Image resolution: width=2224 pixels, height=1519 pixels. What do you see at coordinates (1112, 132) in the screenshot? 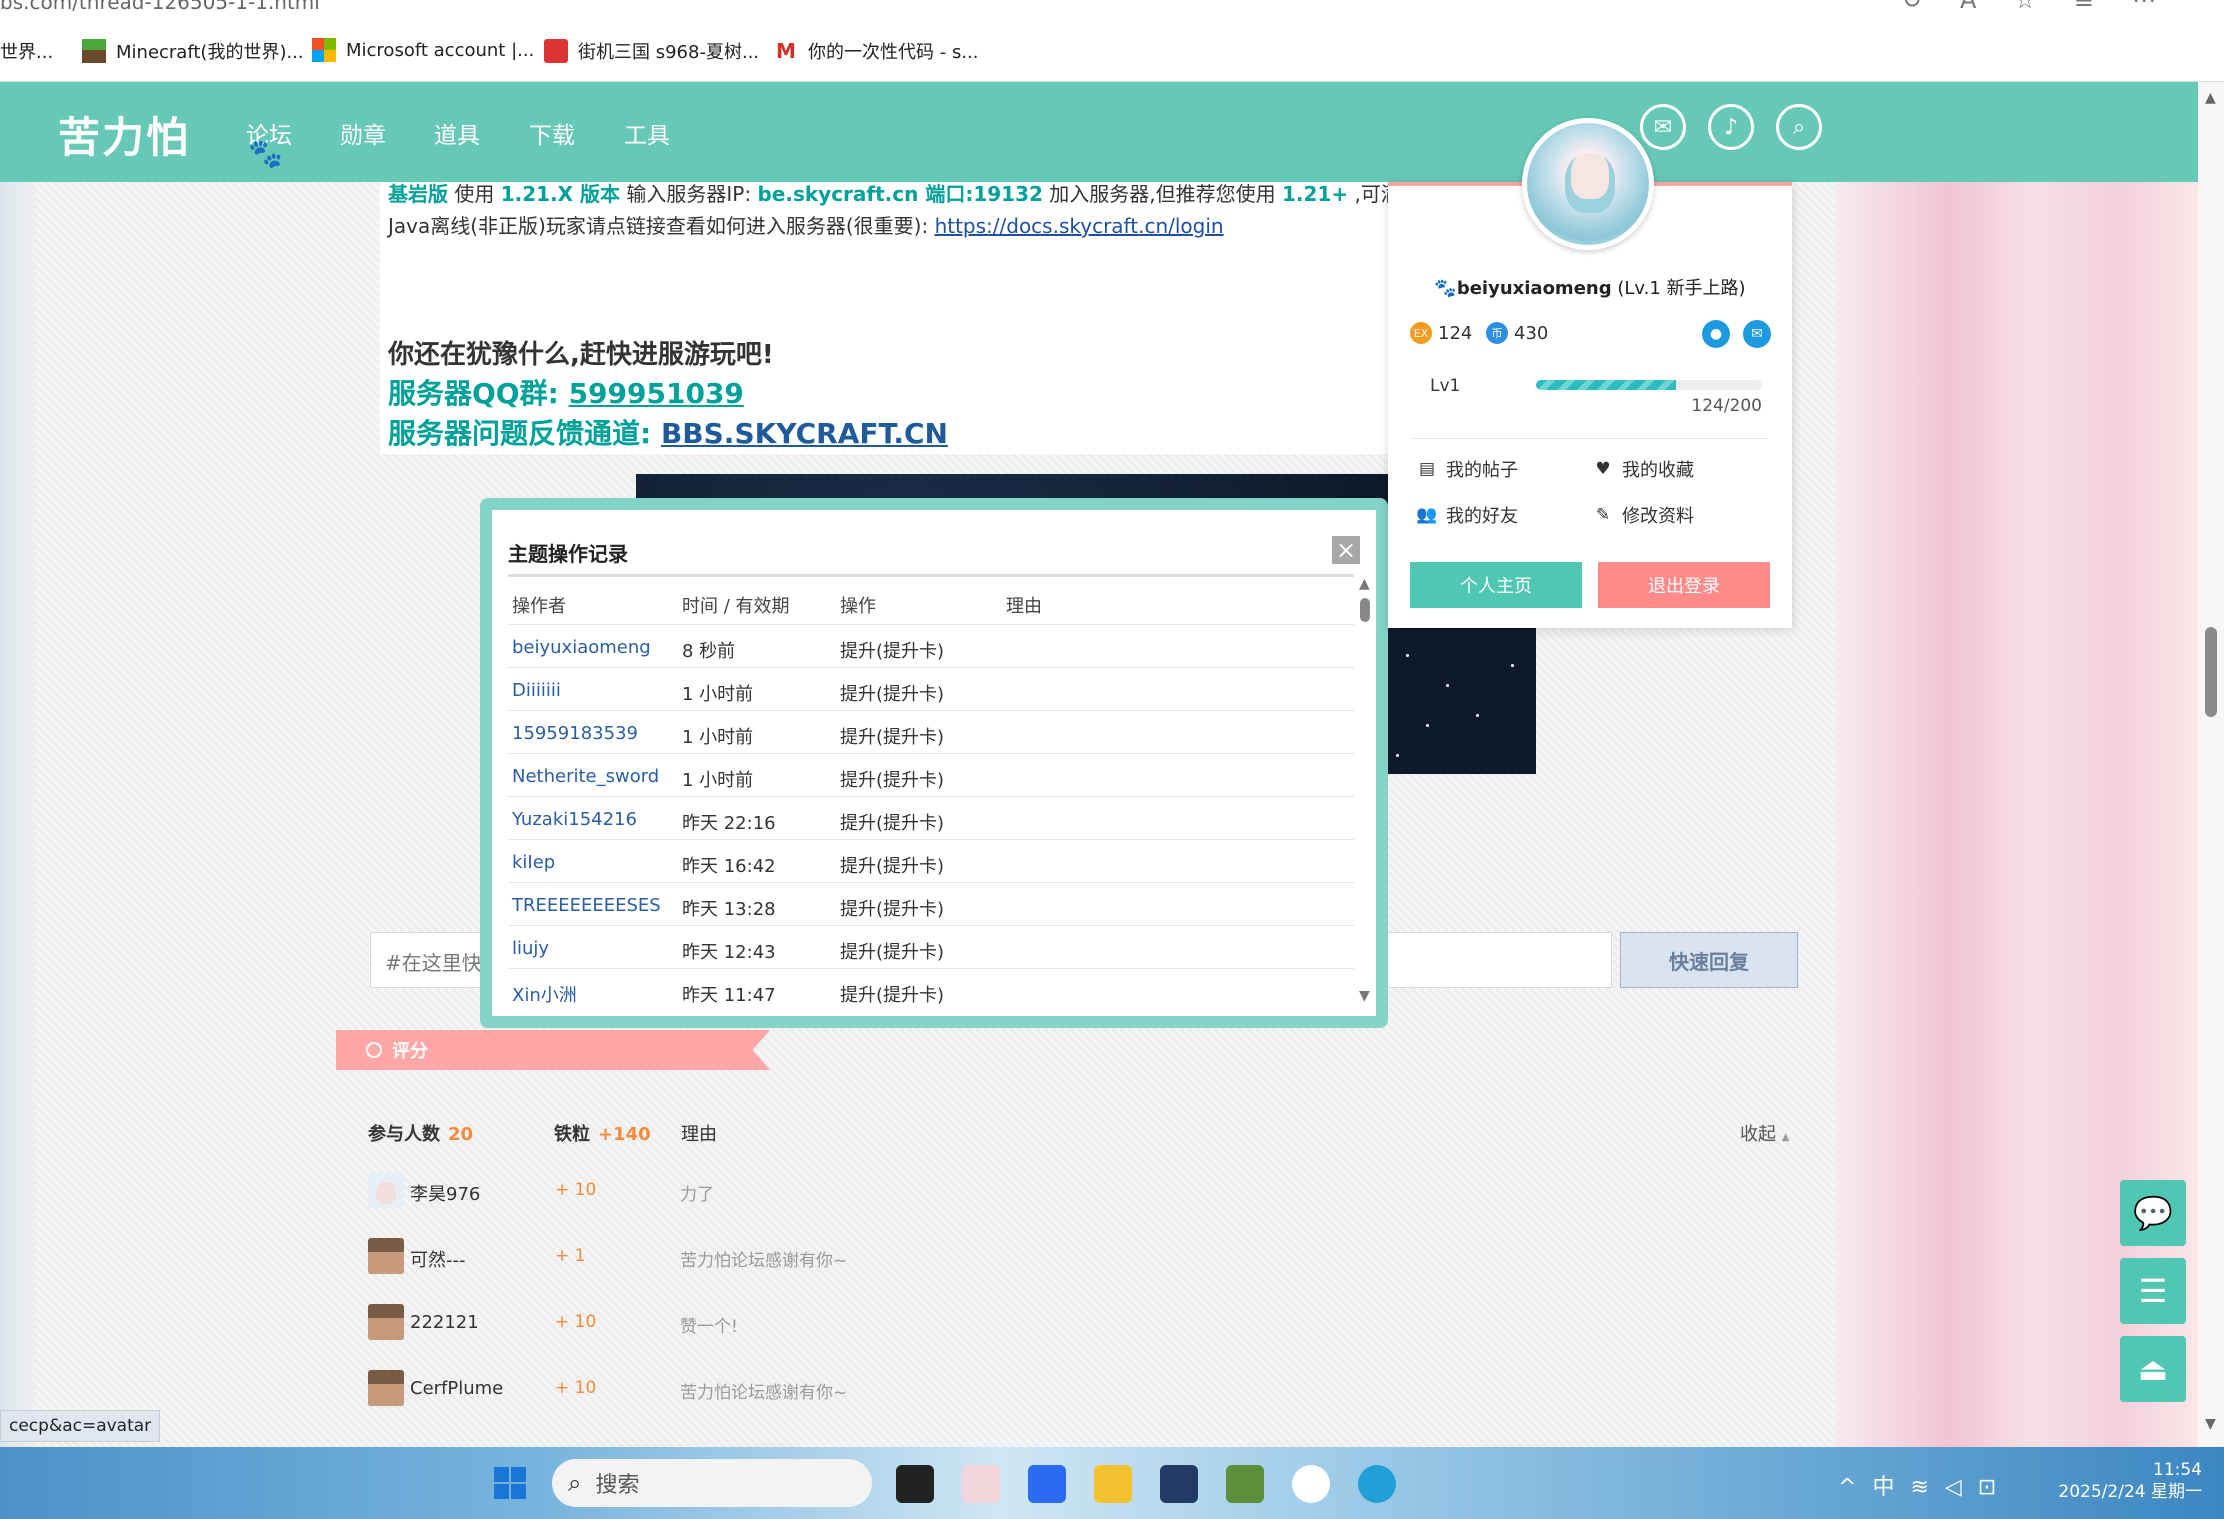
I see `site-header: 苦力怕 论坛 🐾 勋章 道具 下载 工具 ✉ ♪ ⌕` at bounding box center [1112, 132].